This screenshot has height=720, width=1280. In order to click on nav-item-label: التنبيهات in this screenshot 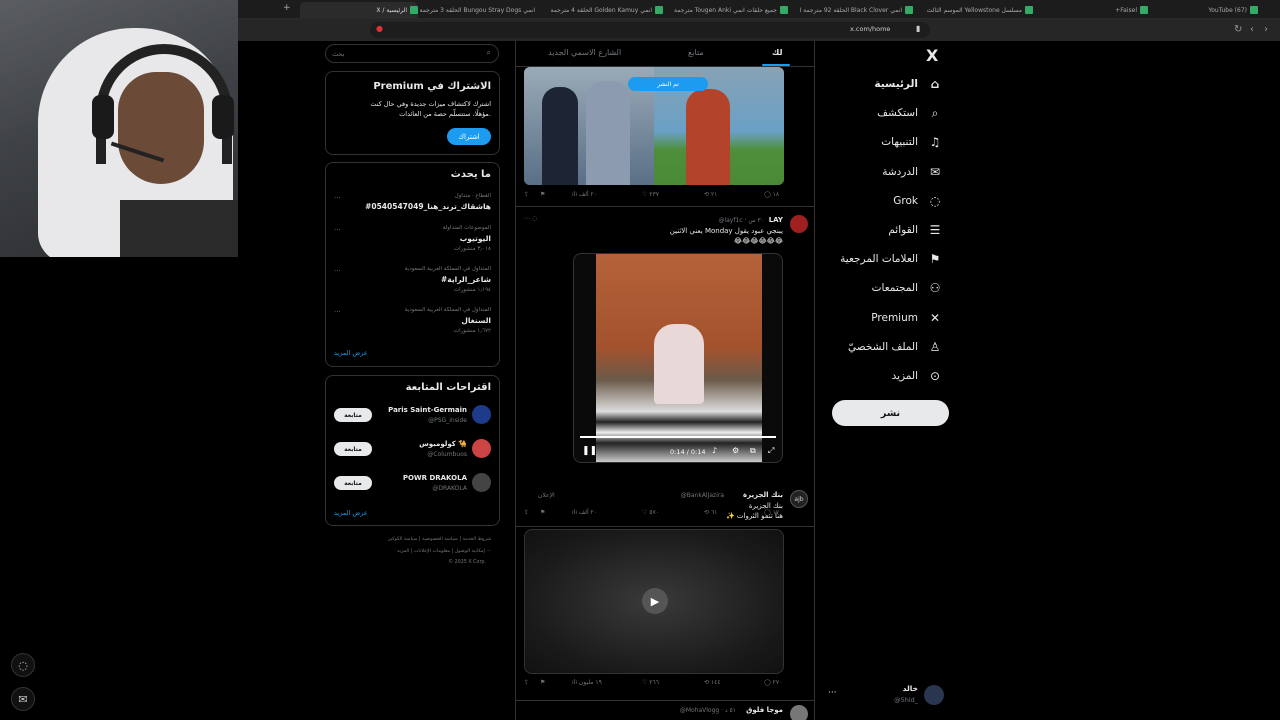, I will do `click(899, 142)`.